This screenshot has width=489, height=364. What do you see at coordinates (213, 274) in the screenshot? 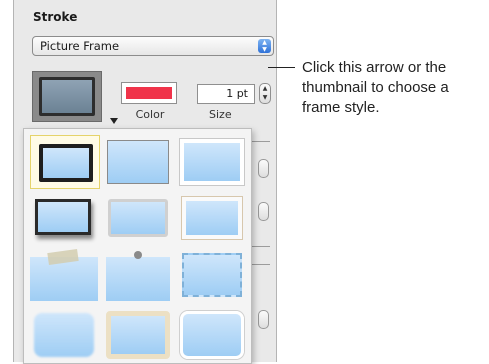
I see `frame-style-torn-edge` at bounding box center [213, 274].